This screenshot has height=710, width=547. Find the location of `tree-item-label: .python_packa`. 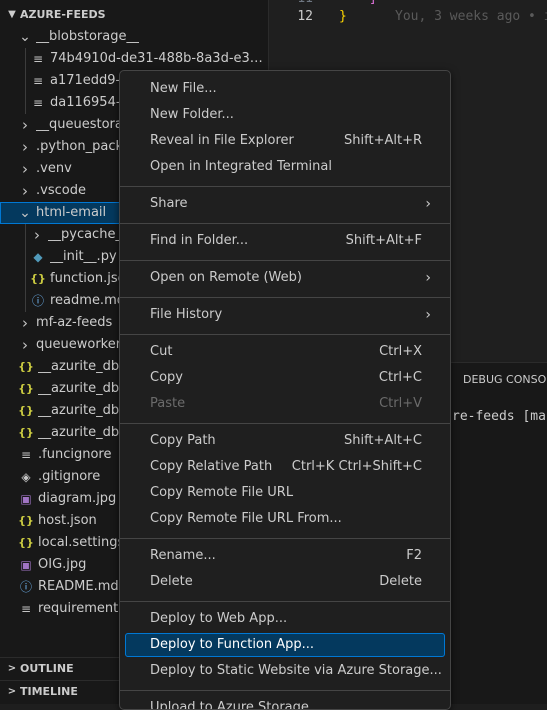

tree-item-label: .python_packa is located at coordinates (83, 146).